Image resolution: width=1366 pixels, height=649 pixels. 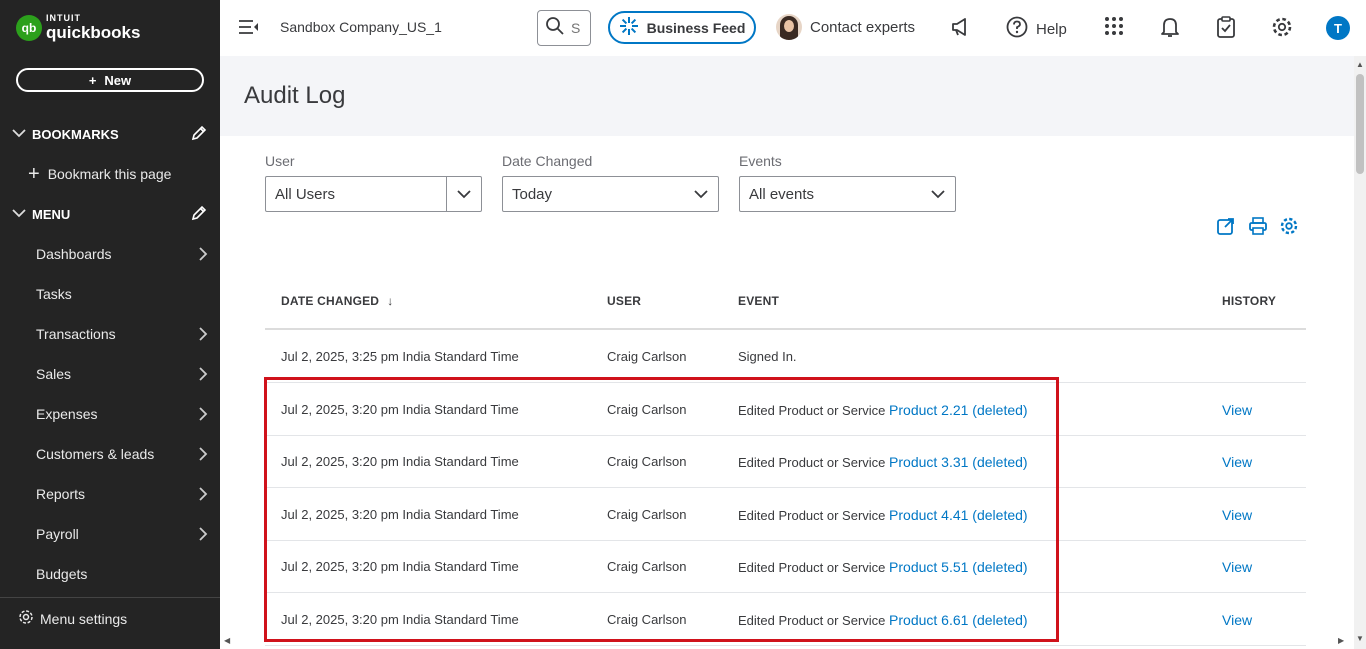 I want to click on row-event-link: Product 6.61 (deleted), so click(x=958, y=620).